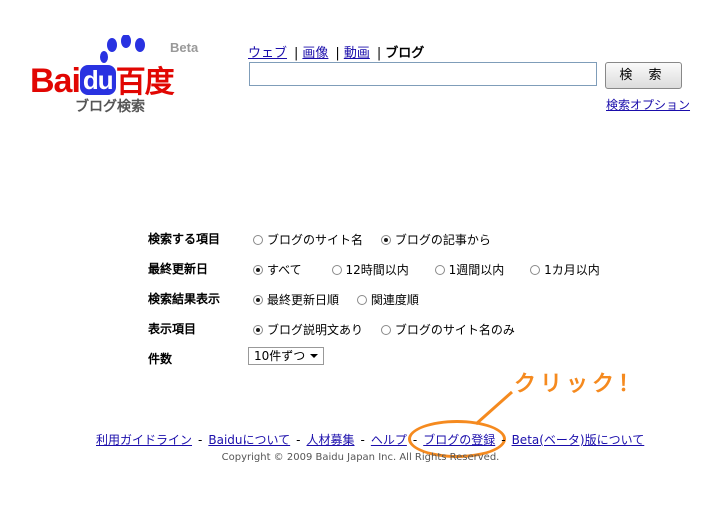 The image size is (721, 515). Describe the element at coordinates (469, 269) in the screenshot. I see `radio-updated-1w: 1週間以内` at that location.